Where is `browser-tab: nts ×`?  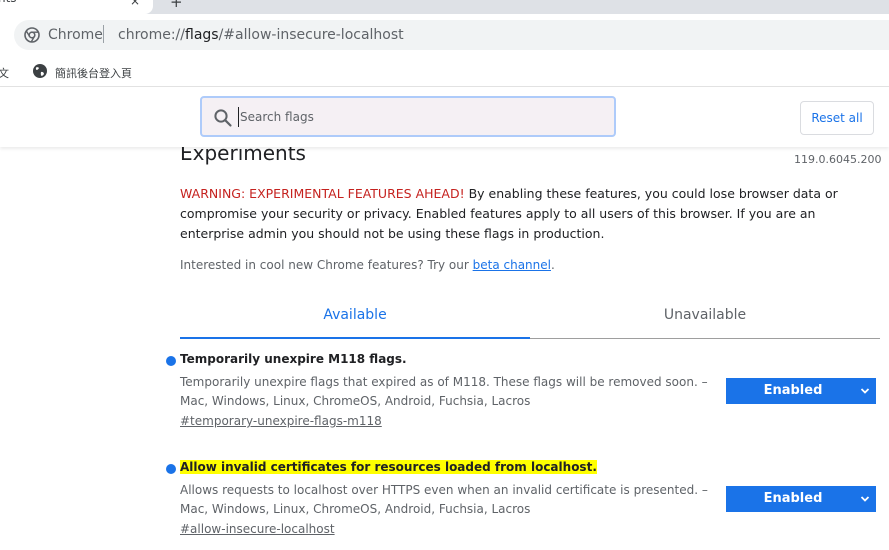 browser-tab: nts × is located at coordinates (76, 7).